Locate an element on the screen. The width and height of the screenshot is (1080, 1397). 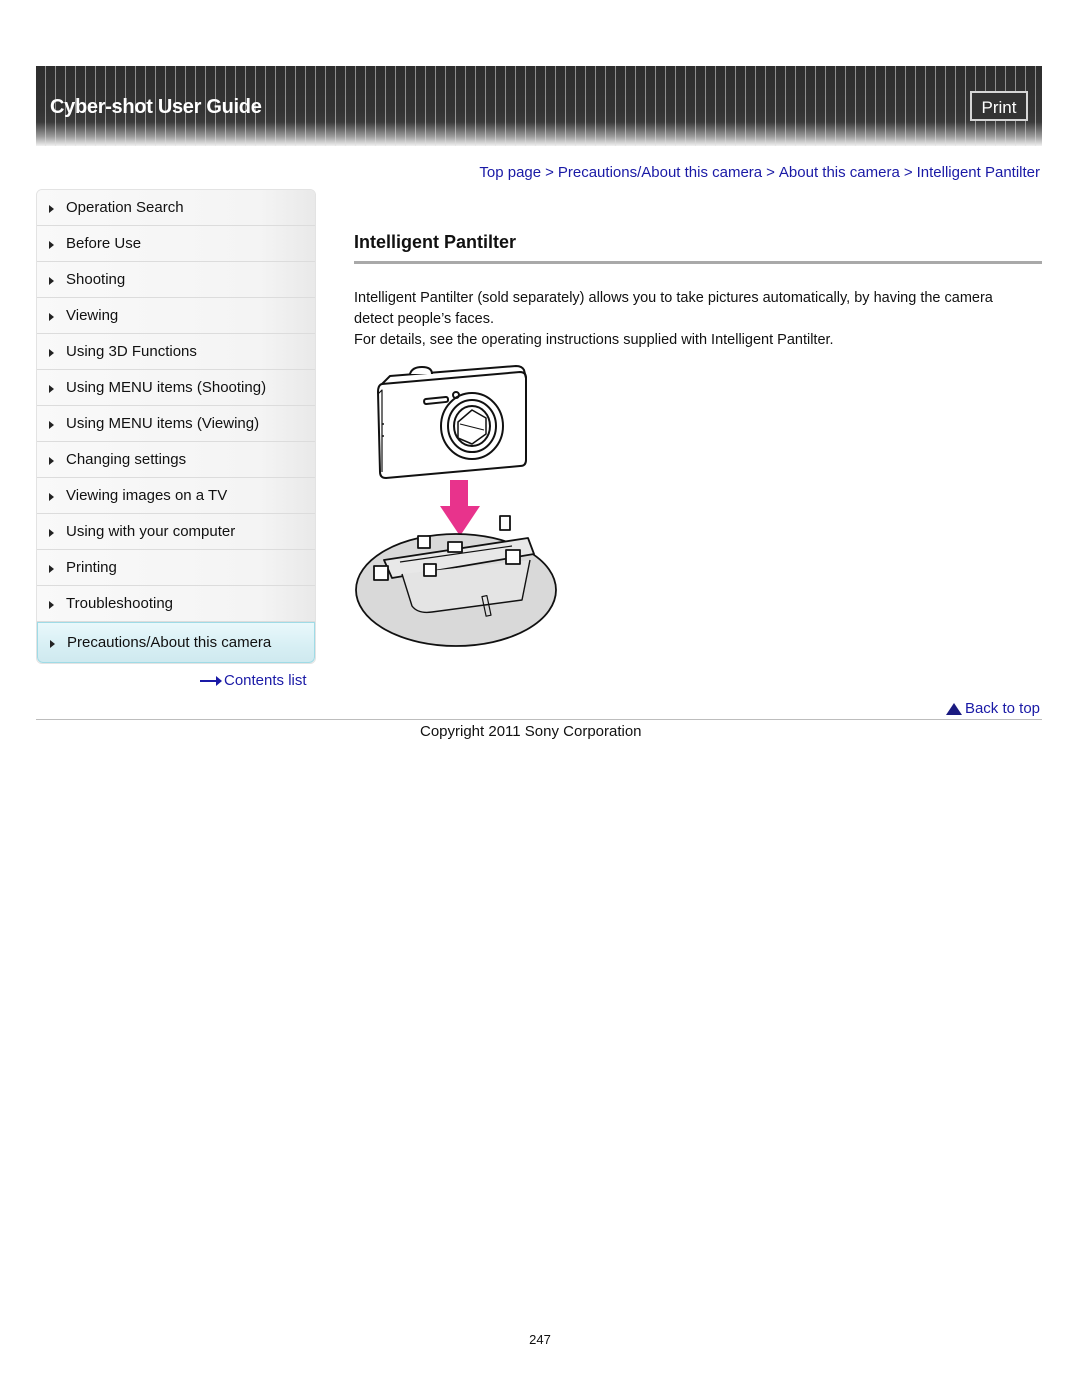
contents-list-link: Contents list is located at coordinates (253, 680).